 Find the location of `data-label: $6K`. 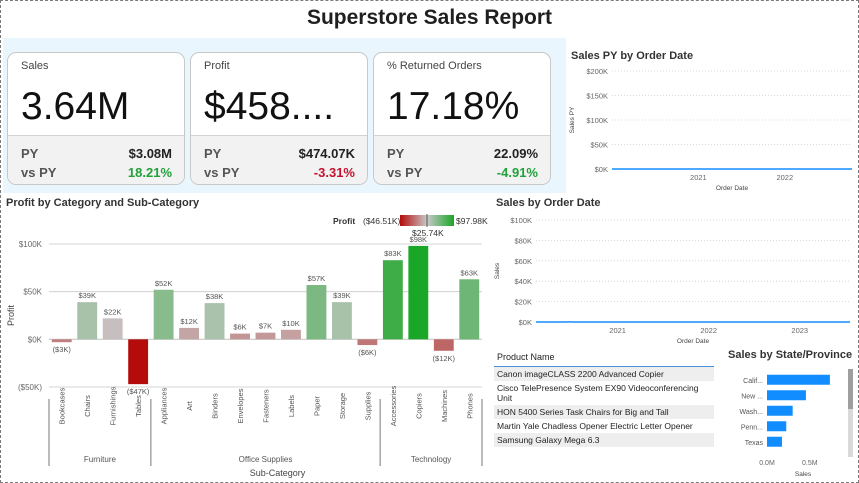

data-label: $6K is located at coordinates (239, 327).